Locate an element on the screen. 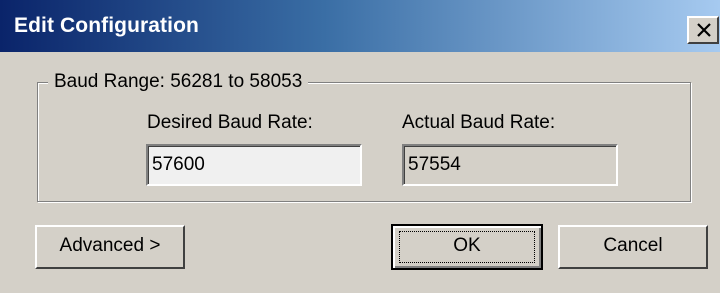 The width and height of the screenshot is (720, 293). focus-rectangle is located at coordinates (467, 247).